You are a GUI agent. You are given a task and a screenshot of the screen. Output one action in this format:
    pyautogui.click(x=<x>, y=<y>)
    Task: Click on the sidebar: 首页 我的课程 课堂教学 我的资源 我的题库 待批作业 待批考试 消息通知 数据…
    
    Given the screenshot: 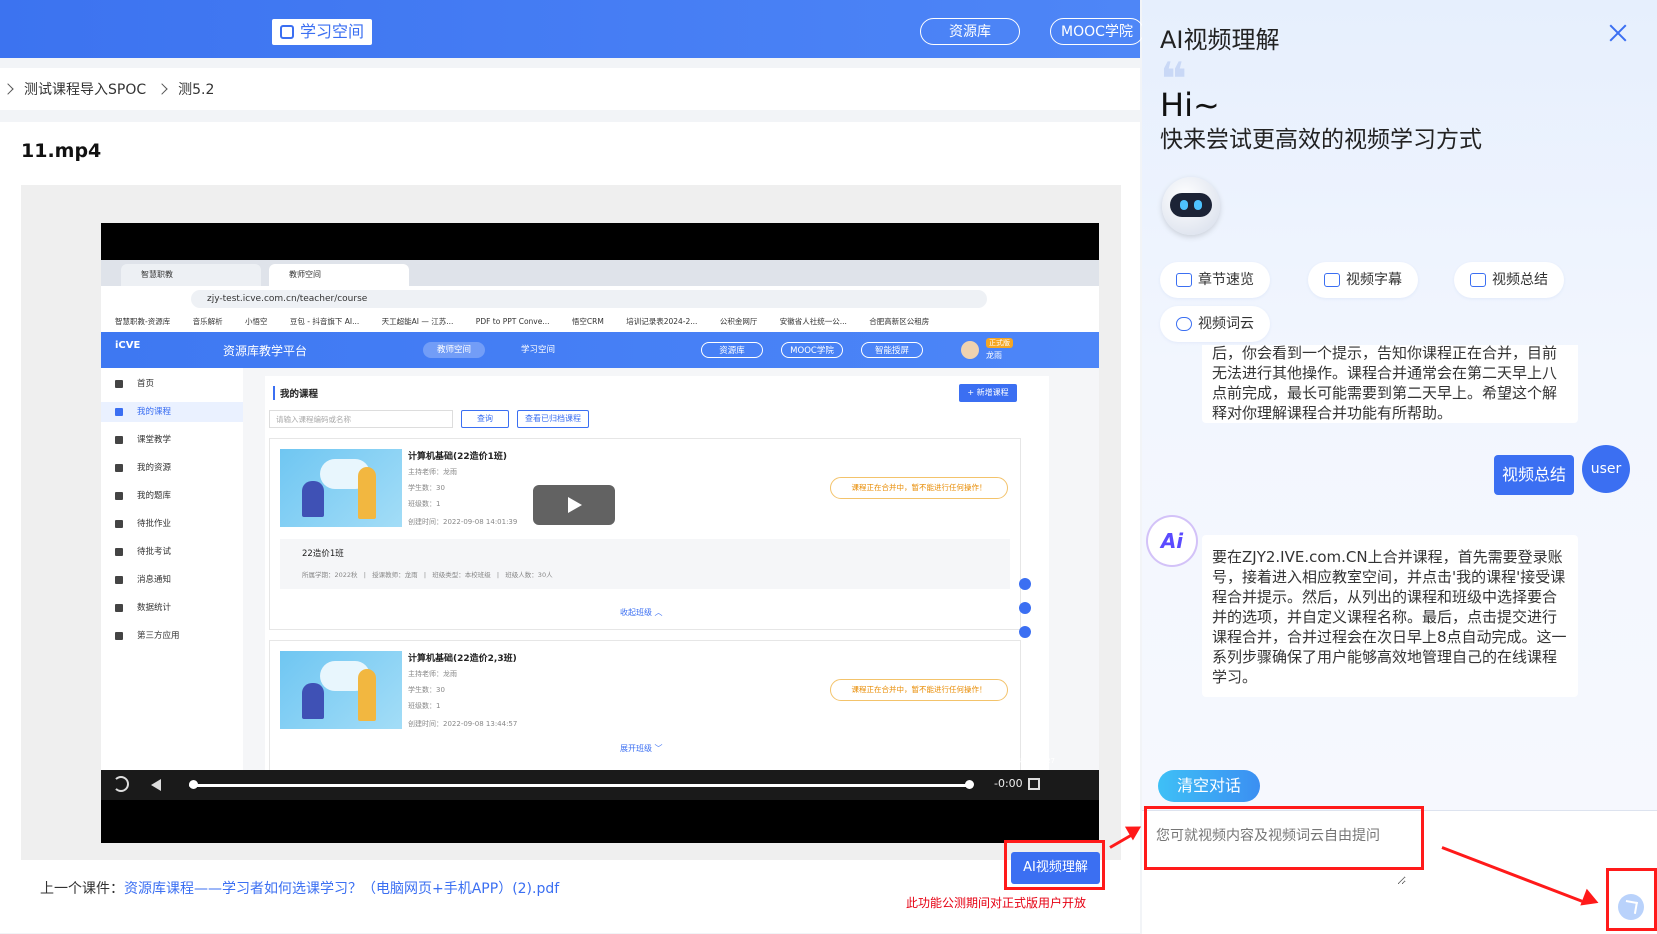 What is the action you would take?
    pyautogui.click(x=172, y=584)
    